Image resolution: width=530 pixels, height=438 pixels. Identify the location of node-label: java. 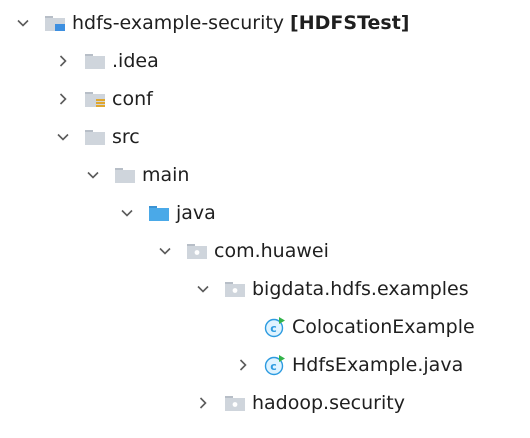
(196, 213).